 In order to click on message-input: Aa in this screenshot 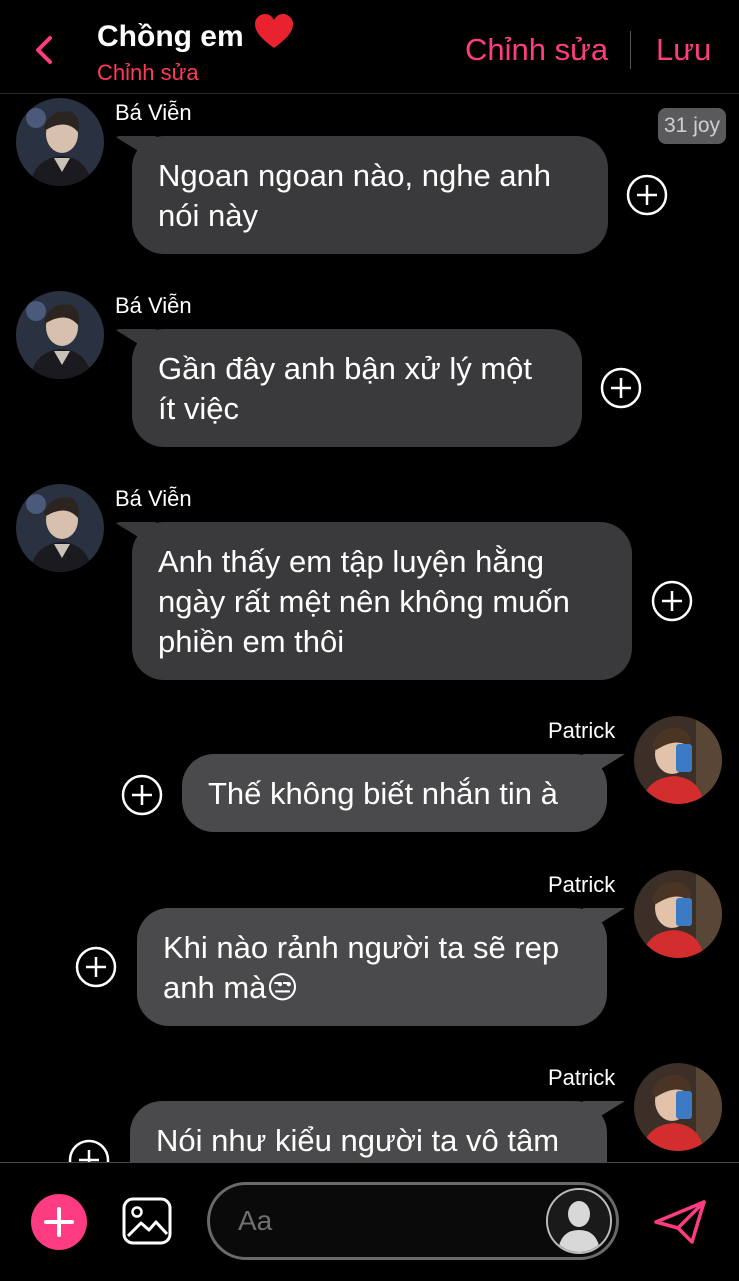, I will do `click(413, 1221)`.